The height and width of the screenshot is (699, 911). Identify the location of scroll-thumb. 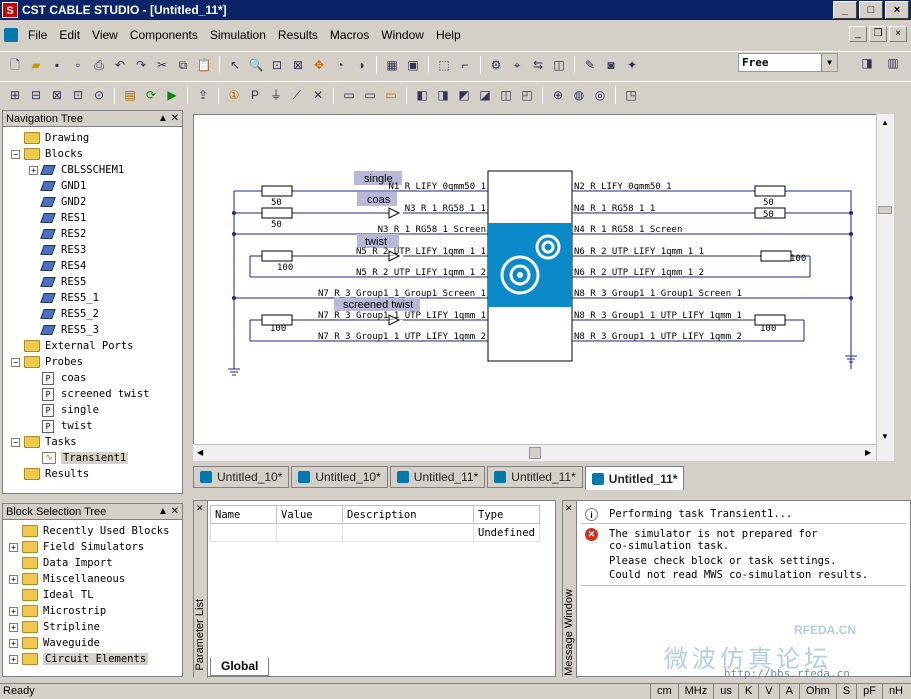
(535, 453).